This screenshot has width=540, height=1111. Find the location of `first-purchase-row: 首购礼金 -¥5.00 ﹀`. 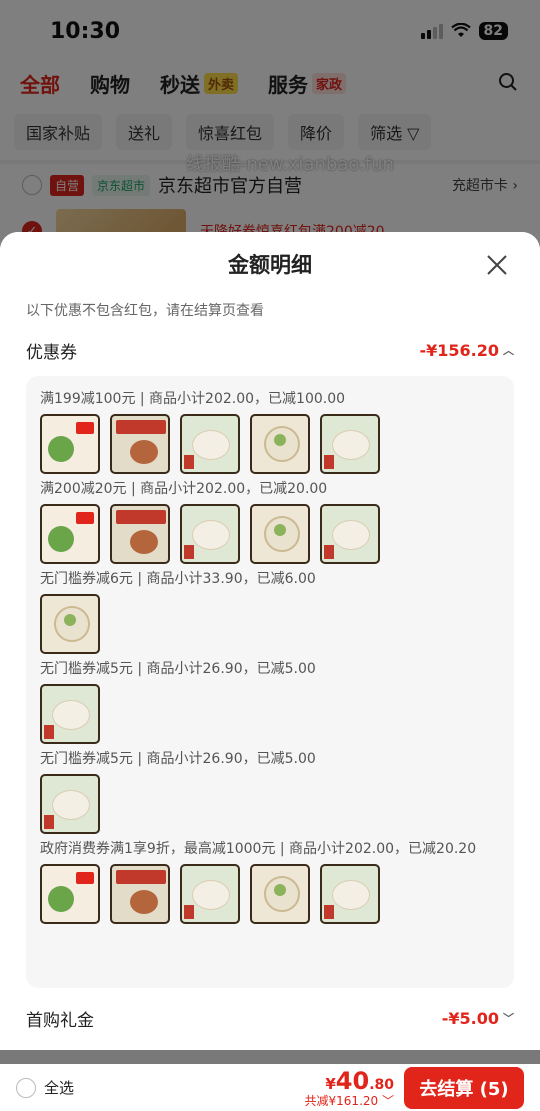

first-purchase-row: 首购礼金 -¥5.00 ﹀ is located at coordinates (270, 1018).